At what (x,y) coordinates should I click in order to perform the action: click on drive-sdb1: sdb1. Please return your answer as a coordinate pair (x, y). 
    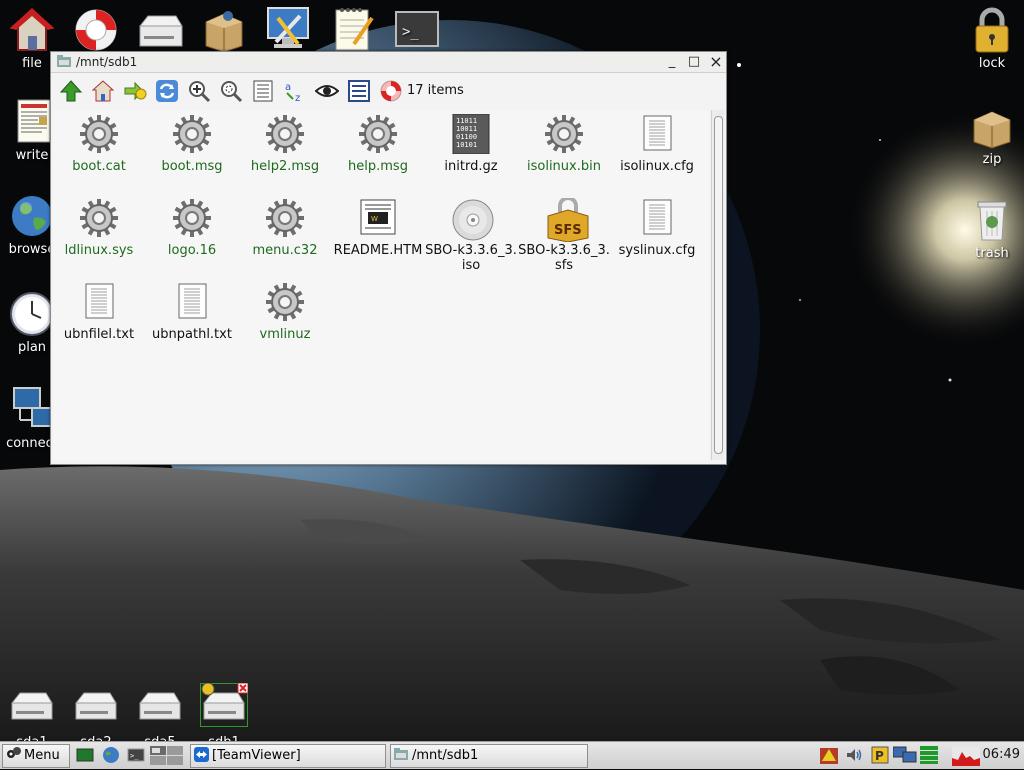
    Looking at the image, I should click on (224, 716).